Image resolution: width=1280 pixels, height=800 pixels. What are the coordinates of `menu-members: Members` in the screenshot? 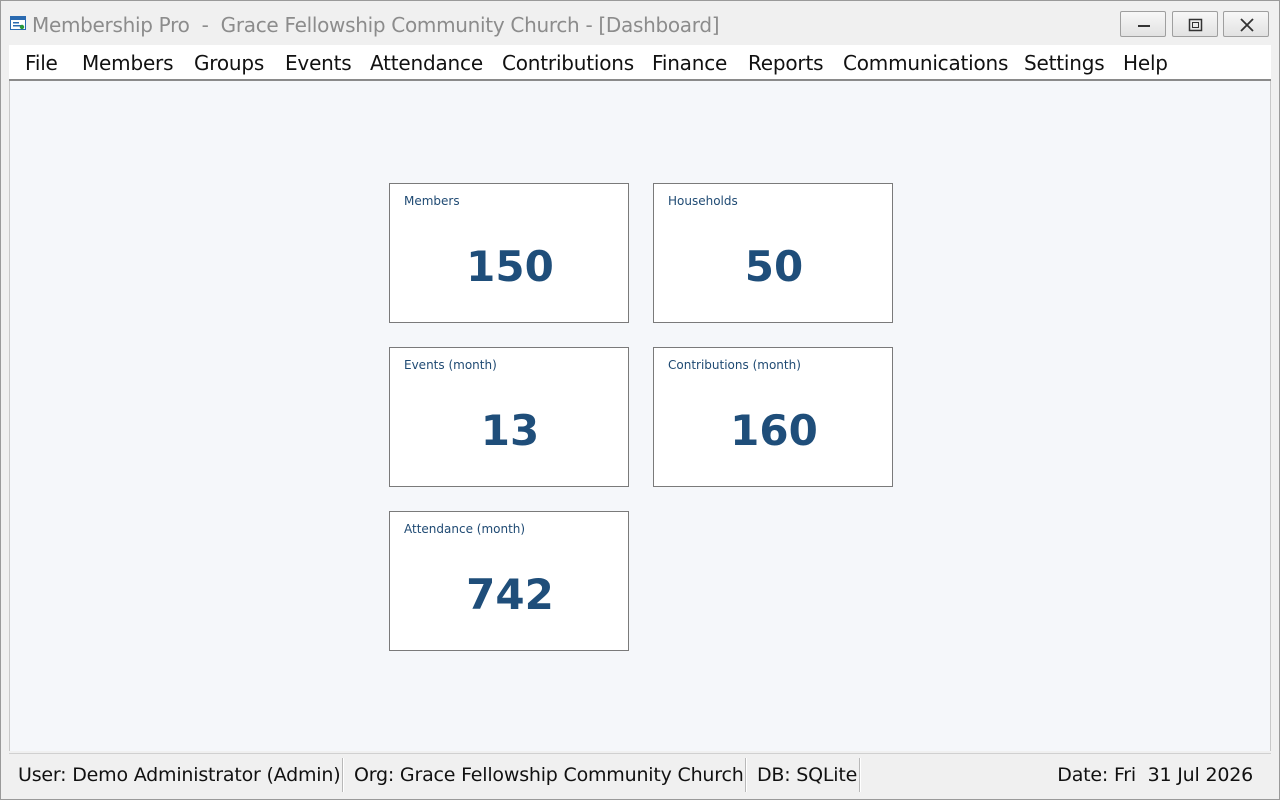 It's located at (127, 63).